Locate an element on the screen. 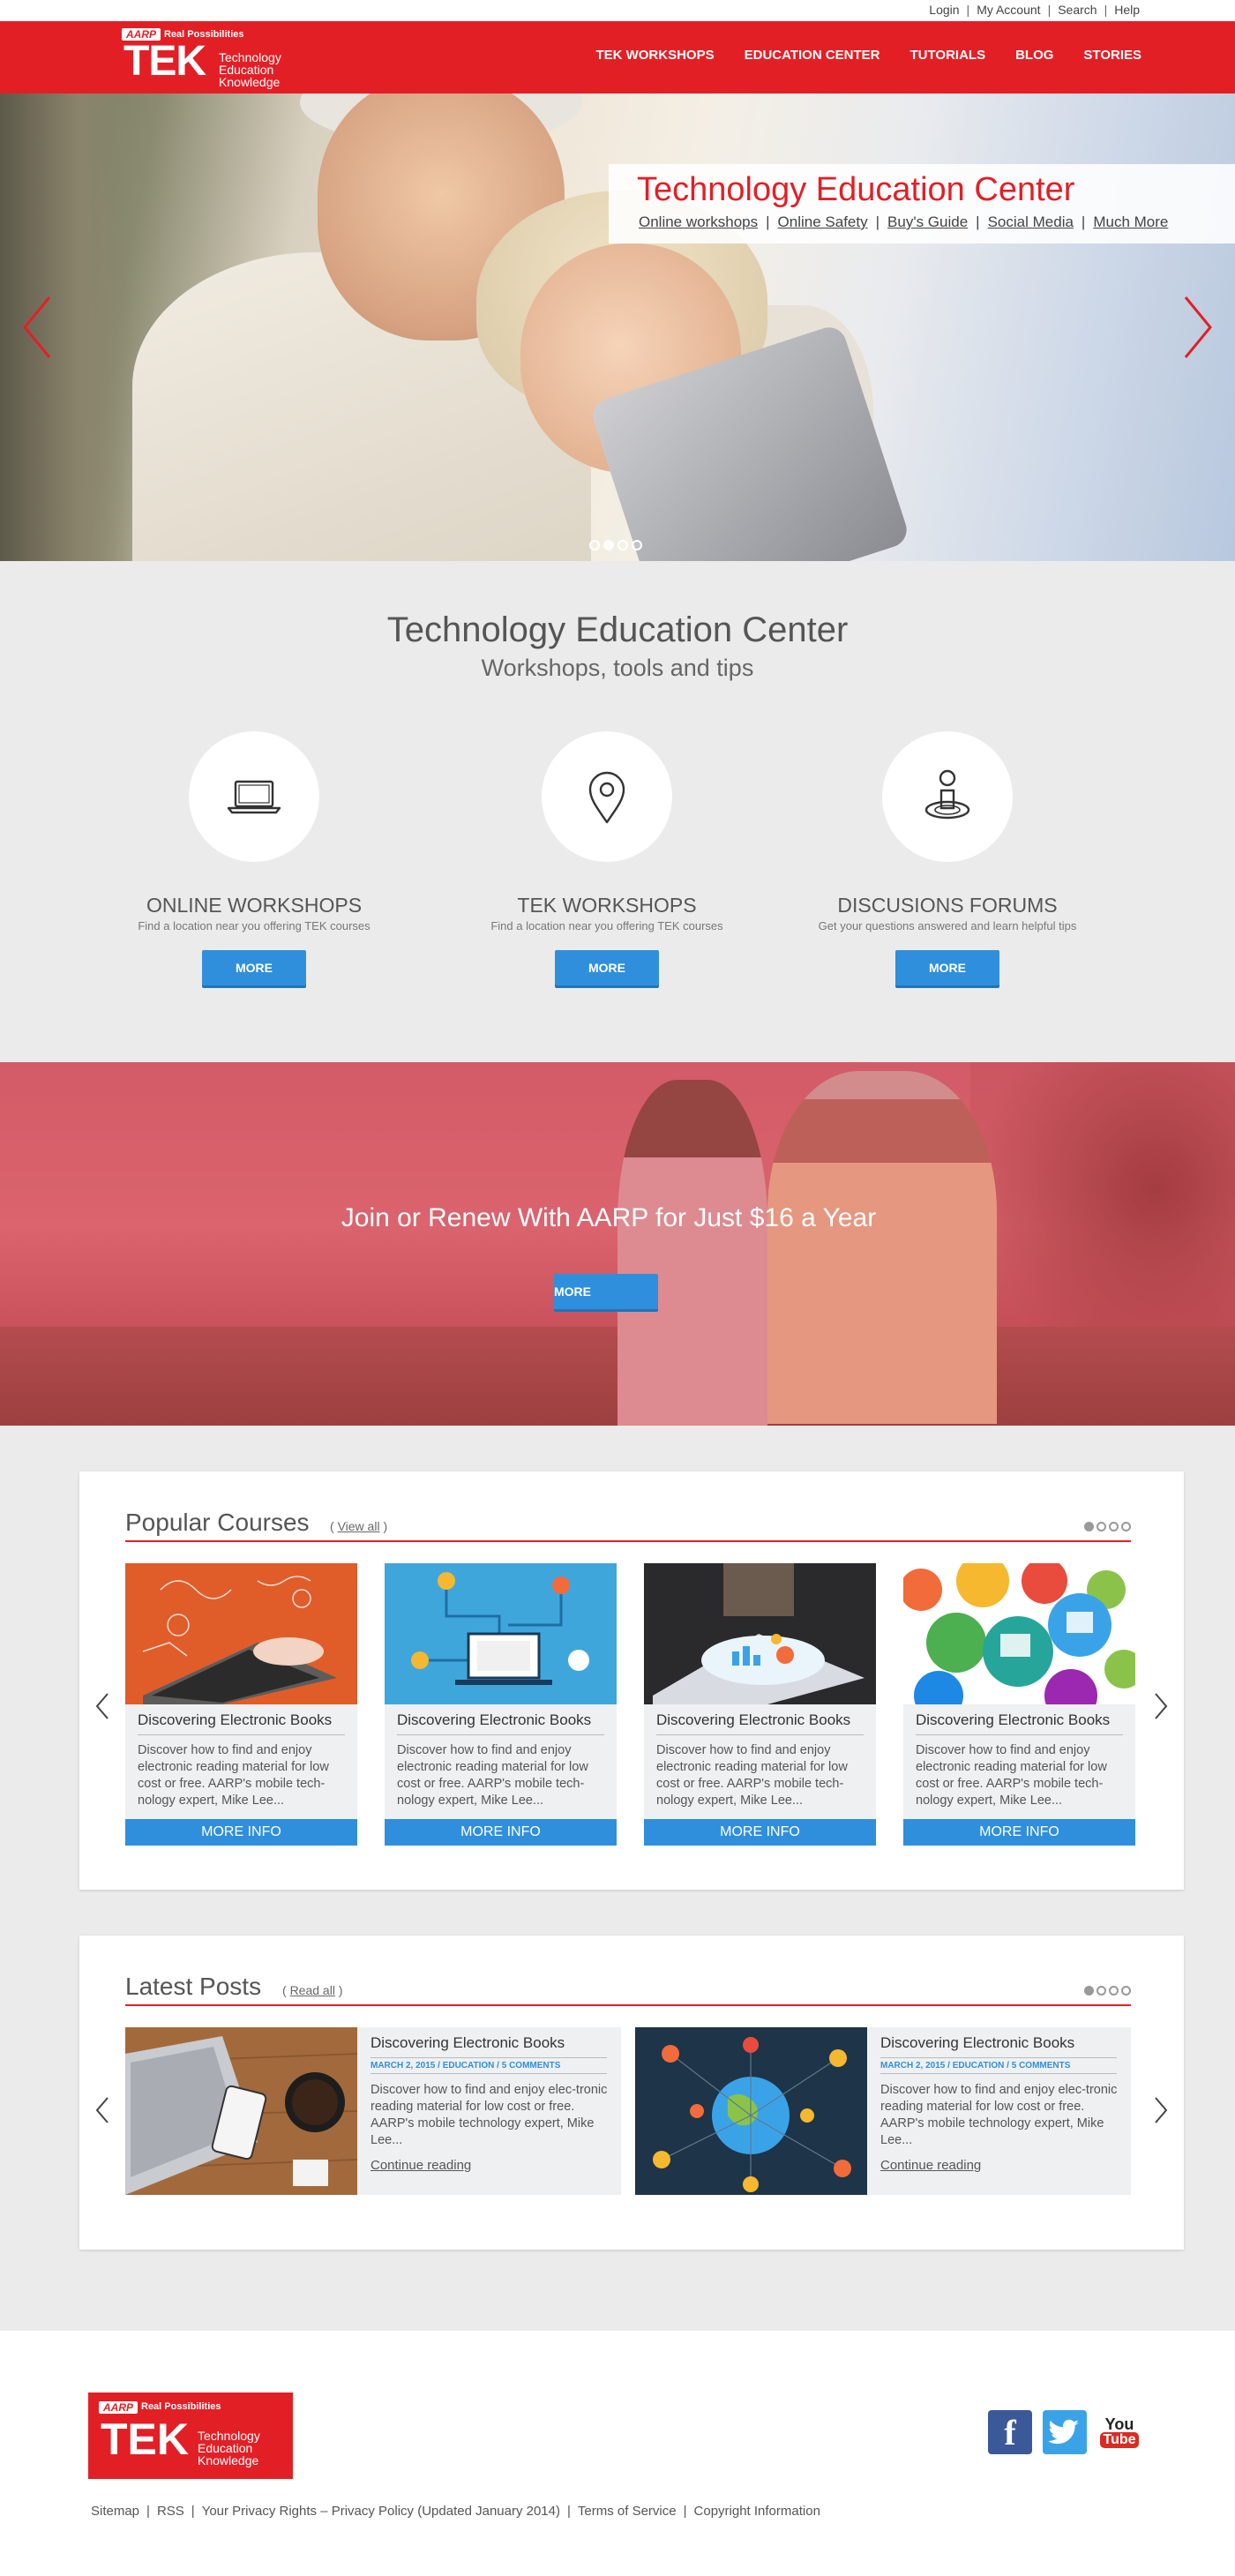  my-account-link: My Account is located at coordinates (1008, 10).